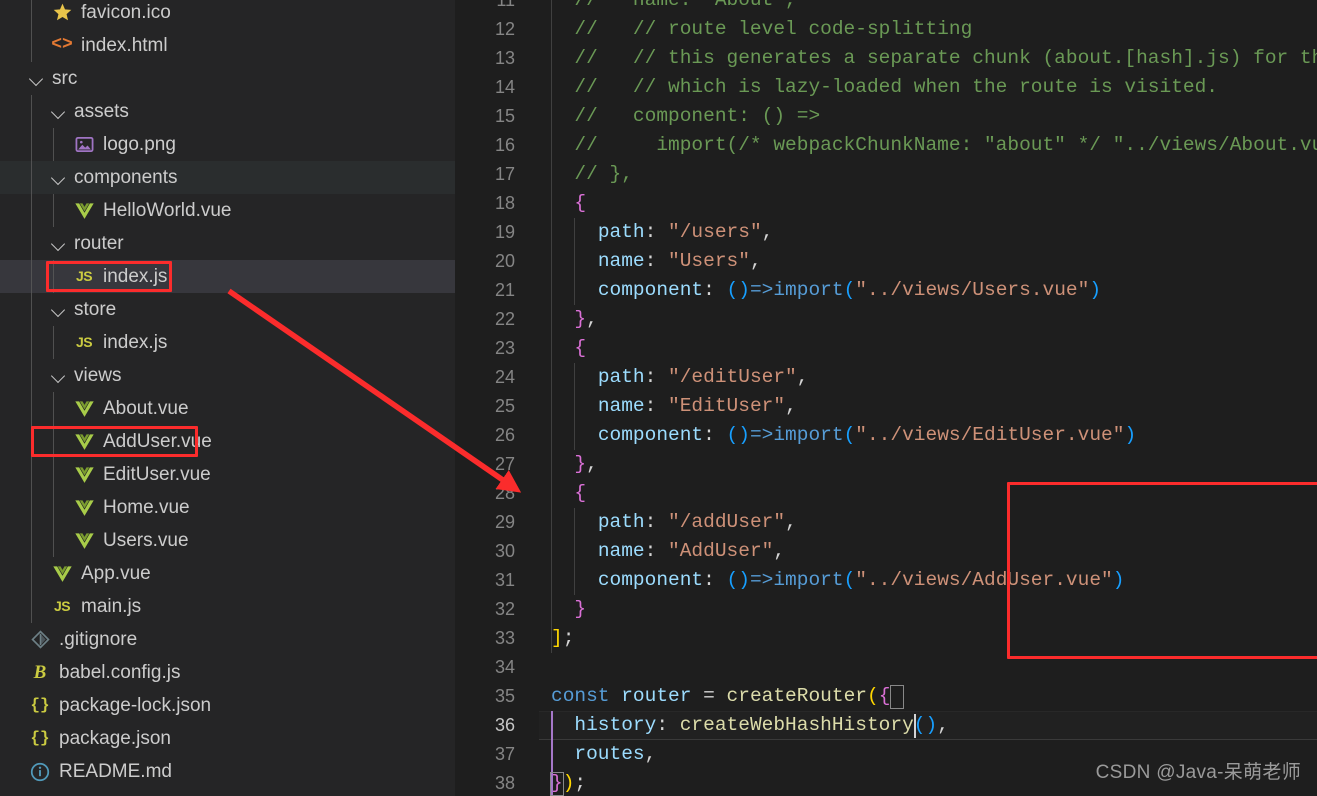 The width and height of the screenshot is (1317, 796). Describe the element at coordinates (227, 111) in the screenshot. I see `tree-item-assets: assets` at that location.